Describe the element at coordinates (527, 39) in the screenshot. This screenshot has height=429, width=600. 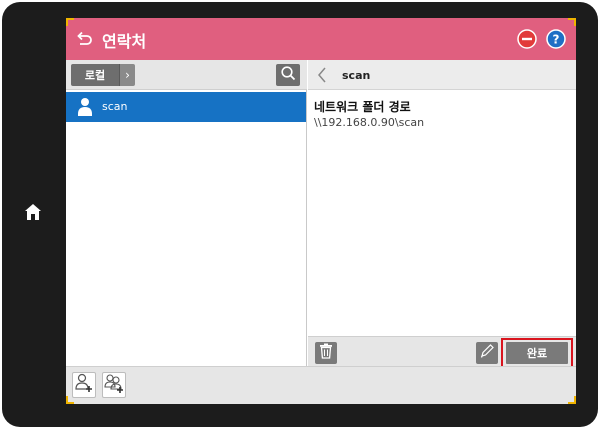
I see `cancel-icon` at that location.